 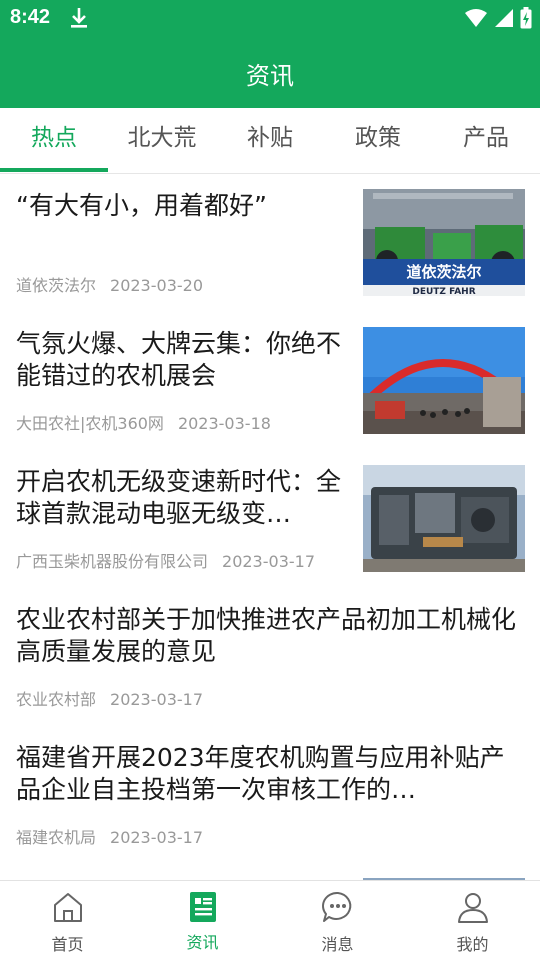 I want to click on news-source: 广西玉柴机器股份有限公司, so click(x=112, y=561).